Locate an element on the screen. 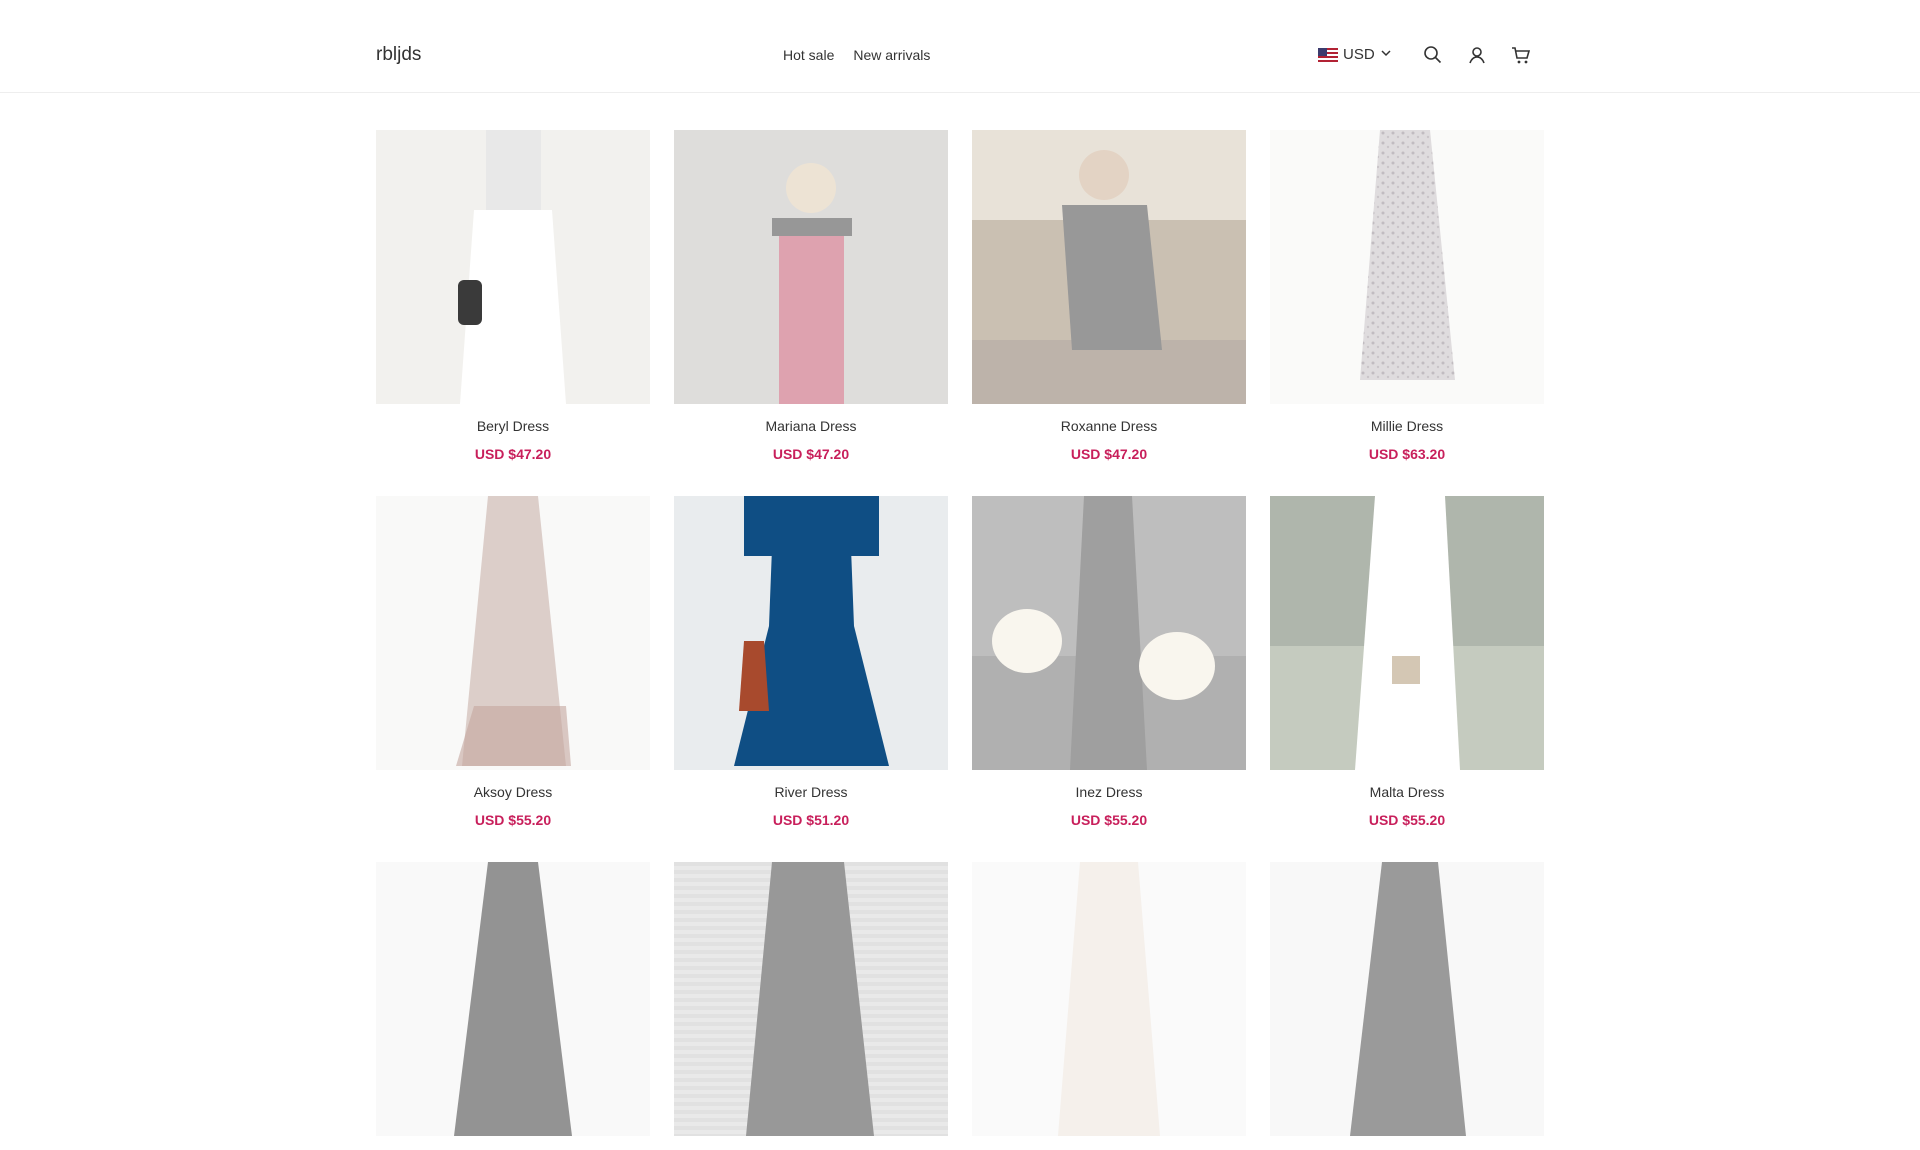 This screenshot has width=1920, height=1150. product-title: Beryl Dress is located at coordinates (513, 426).